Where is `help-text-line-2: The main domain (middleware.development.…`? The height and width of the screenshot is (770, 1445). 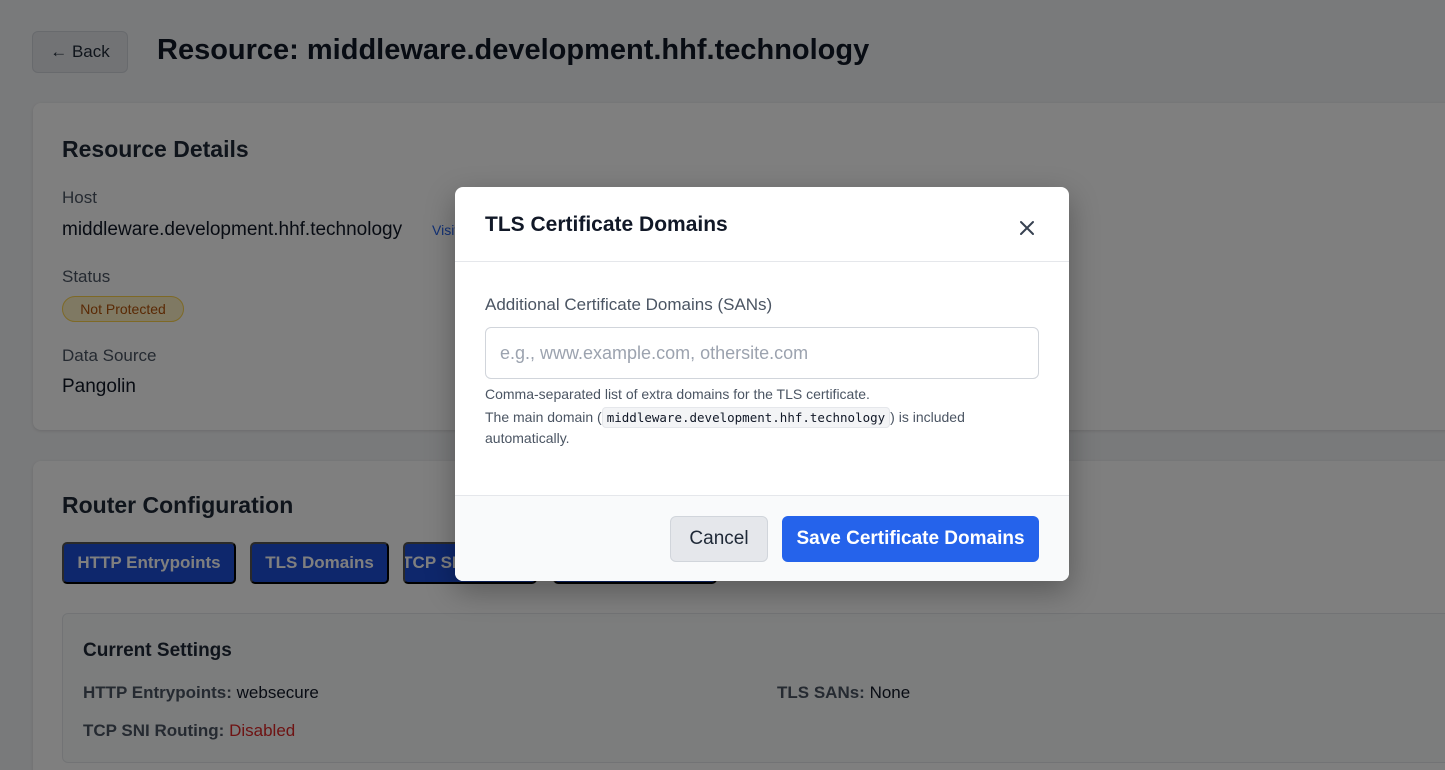 help-text-line-2: The main domain (middleware.development.… is located at coordinates (725, 417).